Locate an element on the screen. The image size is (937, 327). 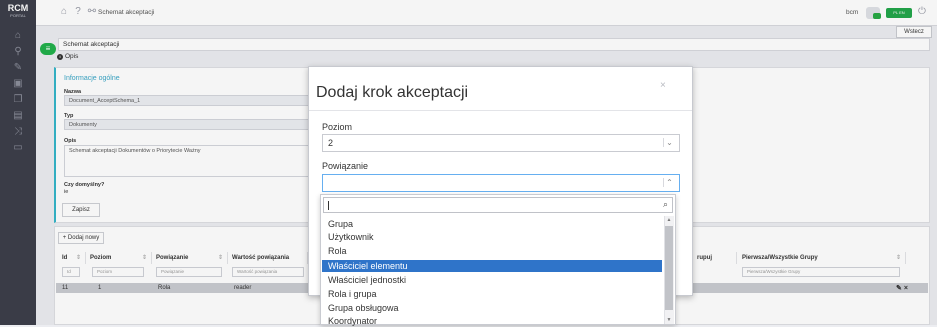
dropdown-option: Rola is located at coordinates (492, 251).